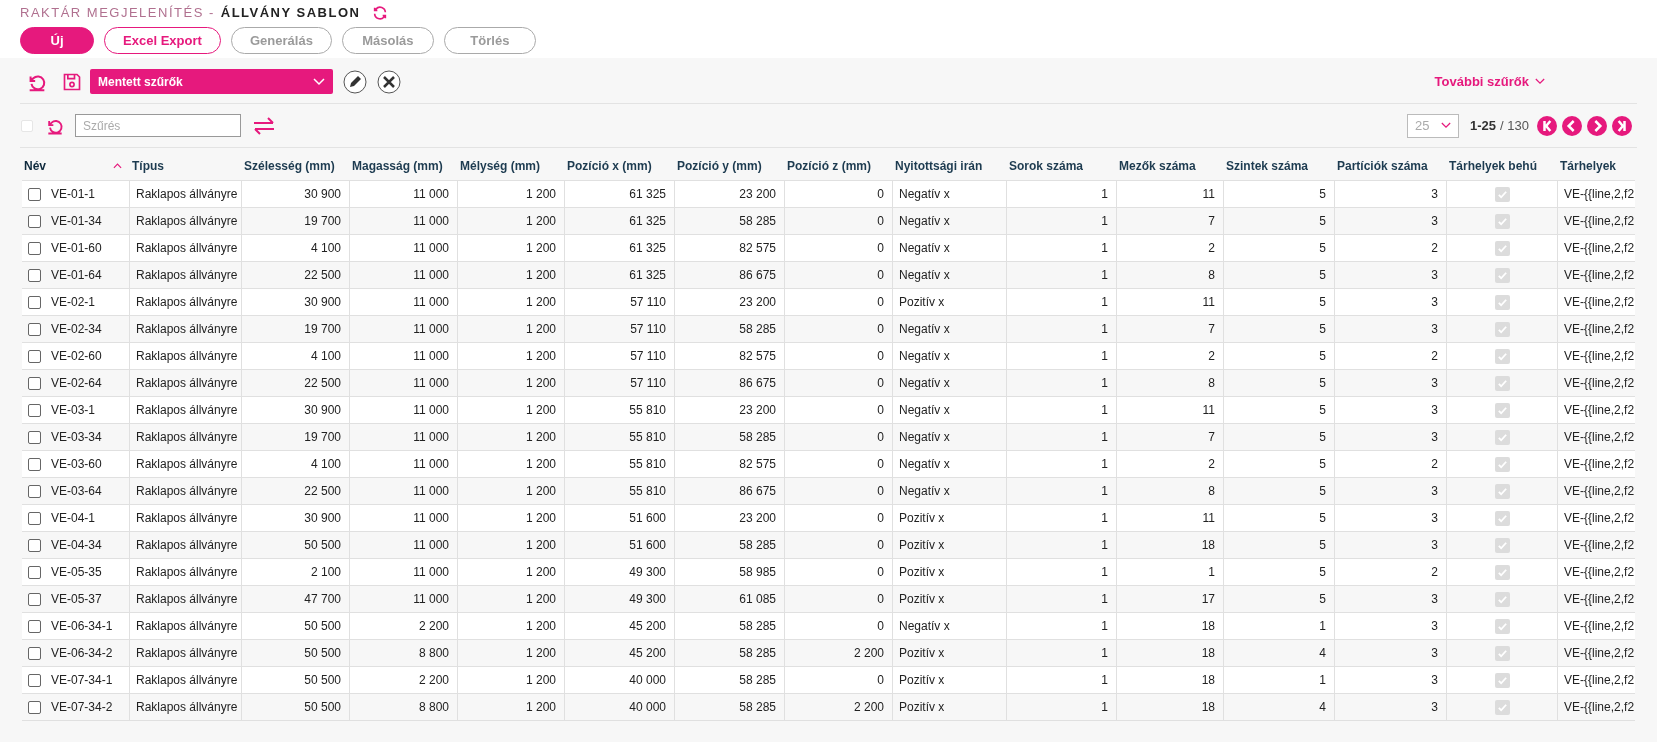 This screenshot has height=742, width=1657. Describe the element at coordinates (76, 221) in the screenshot. I see `table-cell-text: VE-01-34` at that location.